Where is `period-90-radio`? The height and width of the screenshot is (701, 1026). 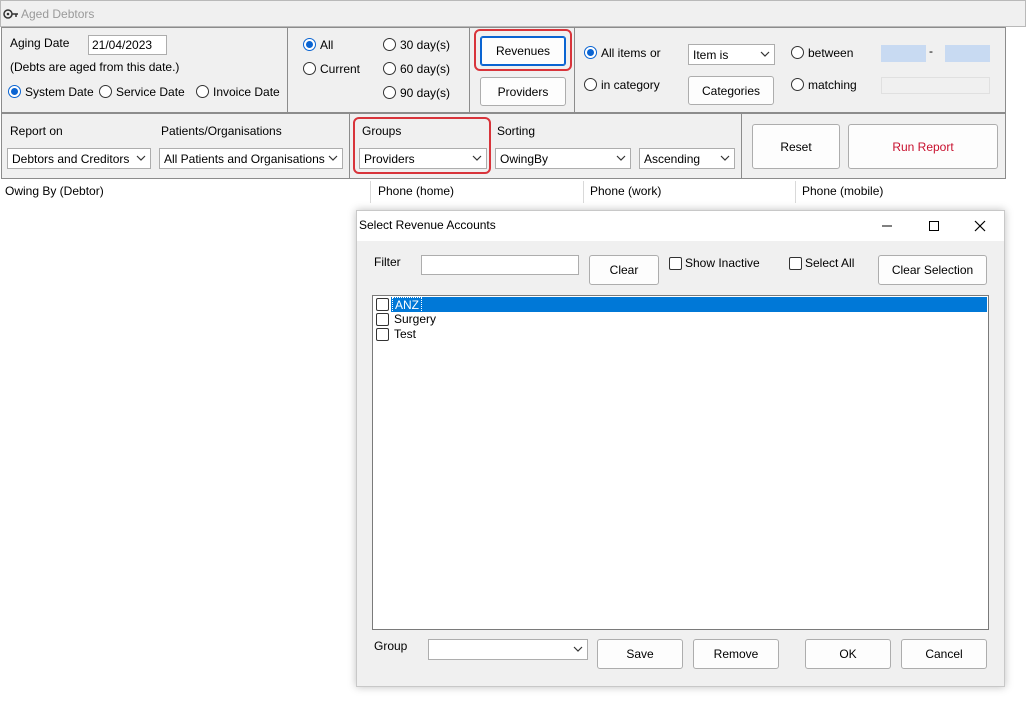 period-90-radio is located at coordinates (389, 92).